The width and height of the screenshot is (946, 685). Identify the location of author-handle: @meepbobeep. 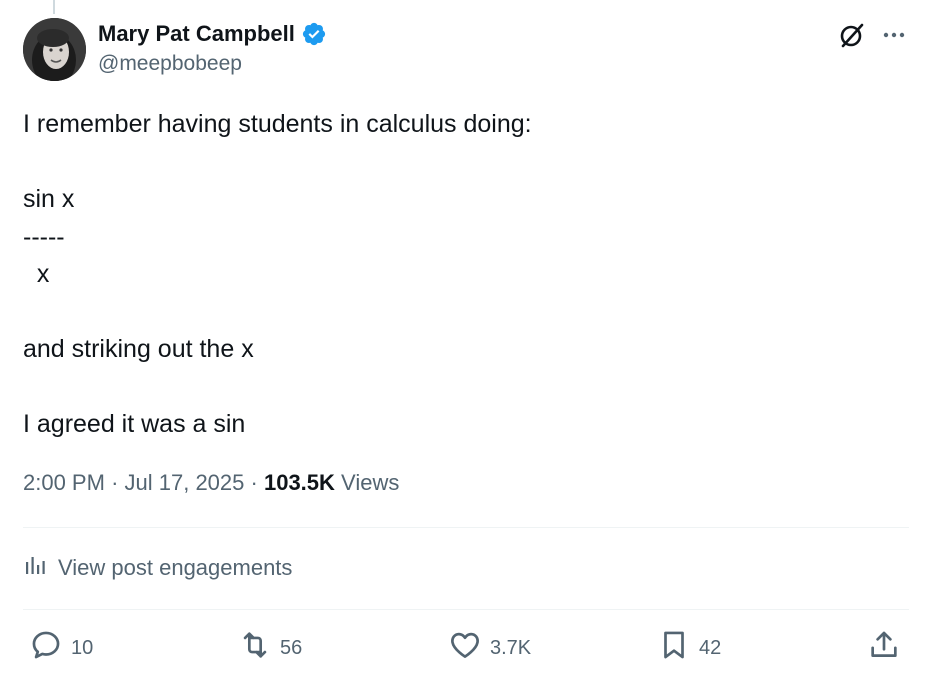
(212, 64).